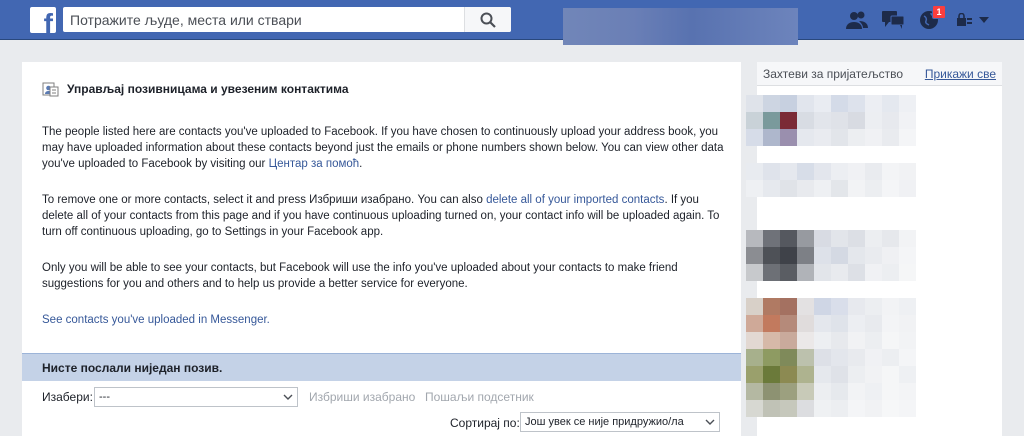  I want to click on friends-icon, so click(857, 20).